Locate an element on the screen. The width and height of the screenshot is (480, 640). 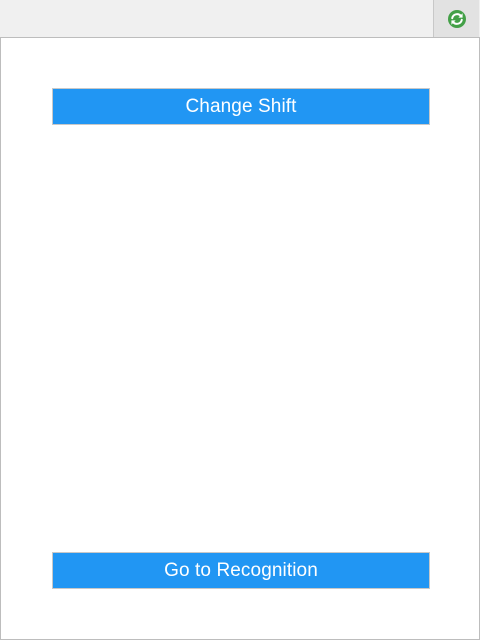
top-toolbar is located at coordinates (240, 19).